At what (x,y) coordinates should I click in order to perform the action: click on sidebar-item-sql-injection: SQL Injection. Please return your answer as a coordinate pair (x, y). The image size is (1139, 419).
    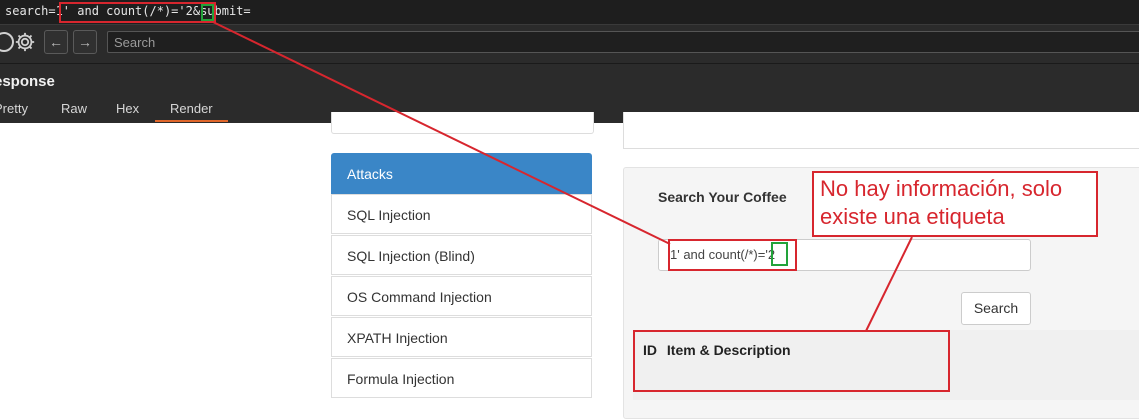
    Looking at the image, I should click on (461, 214).